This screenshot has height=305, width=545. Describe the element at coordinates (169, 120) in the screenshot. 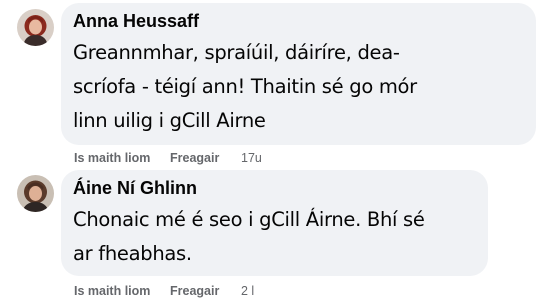

I see `comment-text-line: linn uilig i gCill Airne` at that location.